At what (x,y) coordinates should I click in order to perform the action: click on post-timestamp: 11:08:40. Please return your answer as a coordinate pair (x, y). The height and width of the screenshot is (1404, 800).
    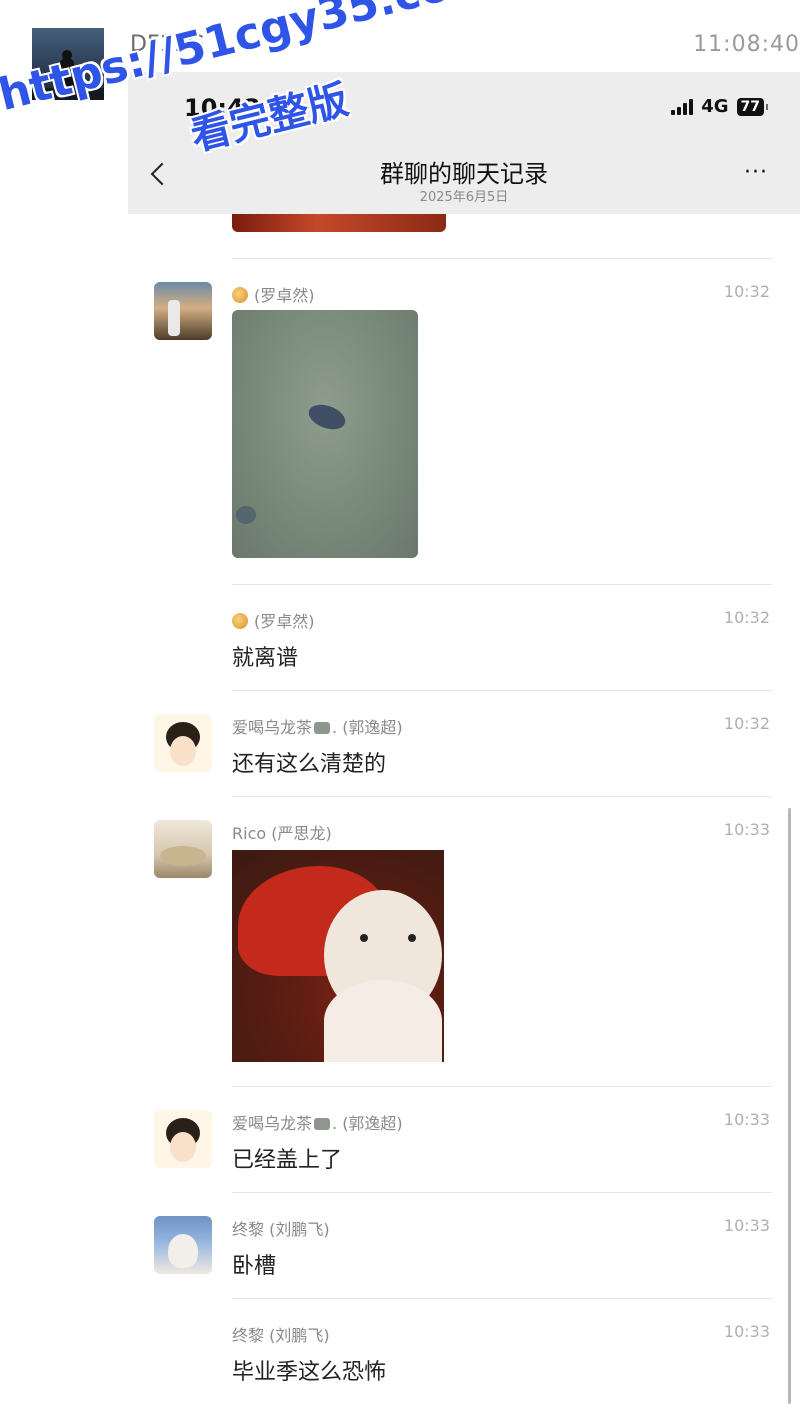
    Looking at the image, I should click on (746, 44).